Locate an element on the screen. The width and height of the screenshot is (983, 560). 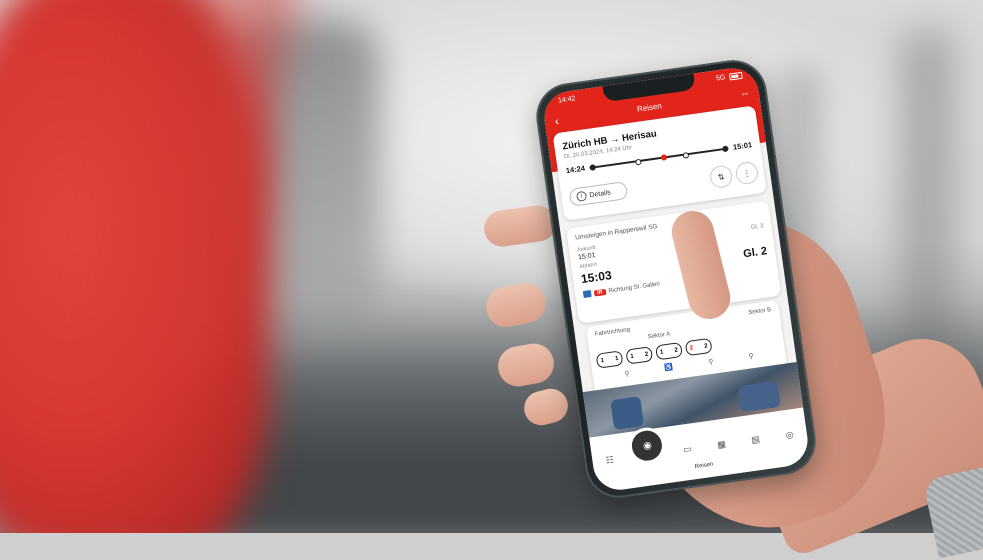
arrival-track: Gl. 3 is located at coordinates (757, 227).